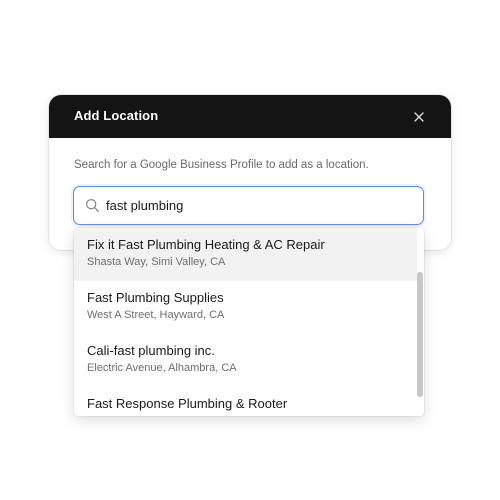  What do you see at coordinates (206, 244) in the screenshot?
I see `result-name: Fix it Fast Plumbing Heating & AC Repair` at bounding box center [206, 244].